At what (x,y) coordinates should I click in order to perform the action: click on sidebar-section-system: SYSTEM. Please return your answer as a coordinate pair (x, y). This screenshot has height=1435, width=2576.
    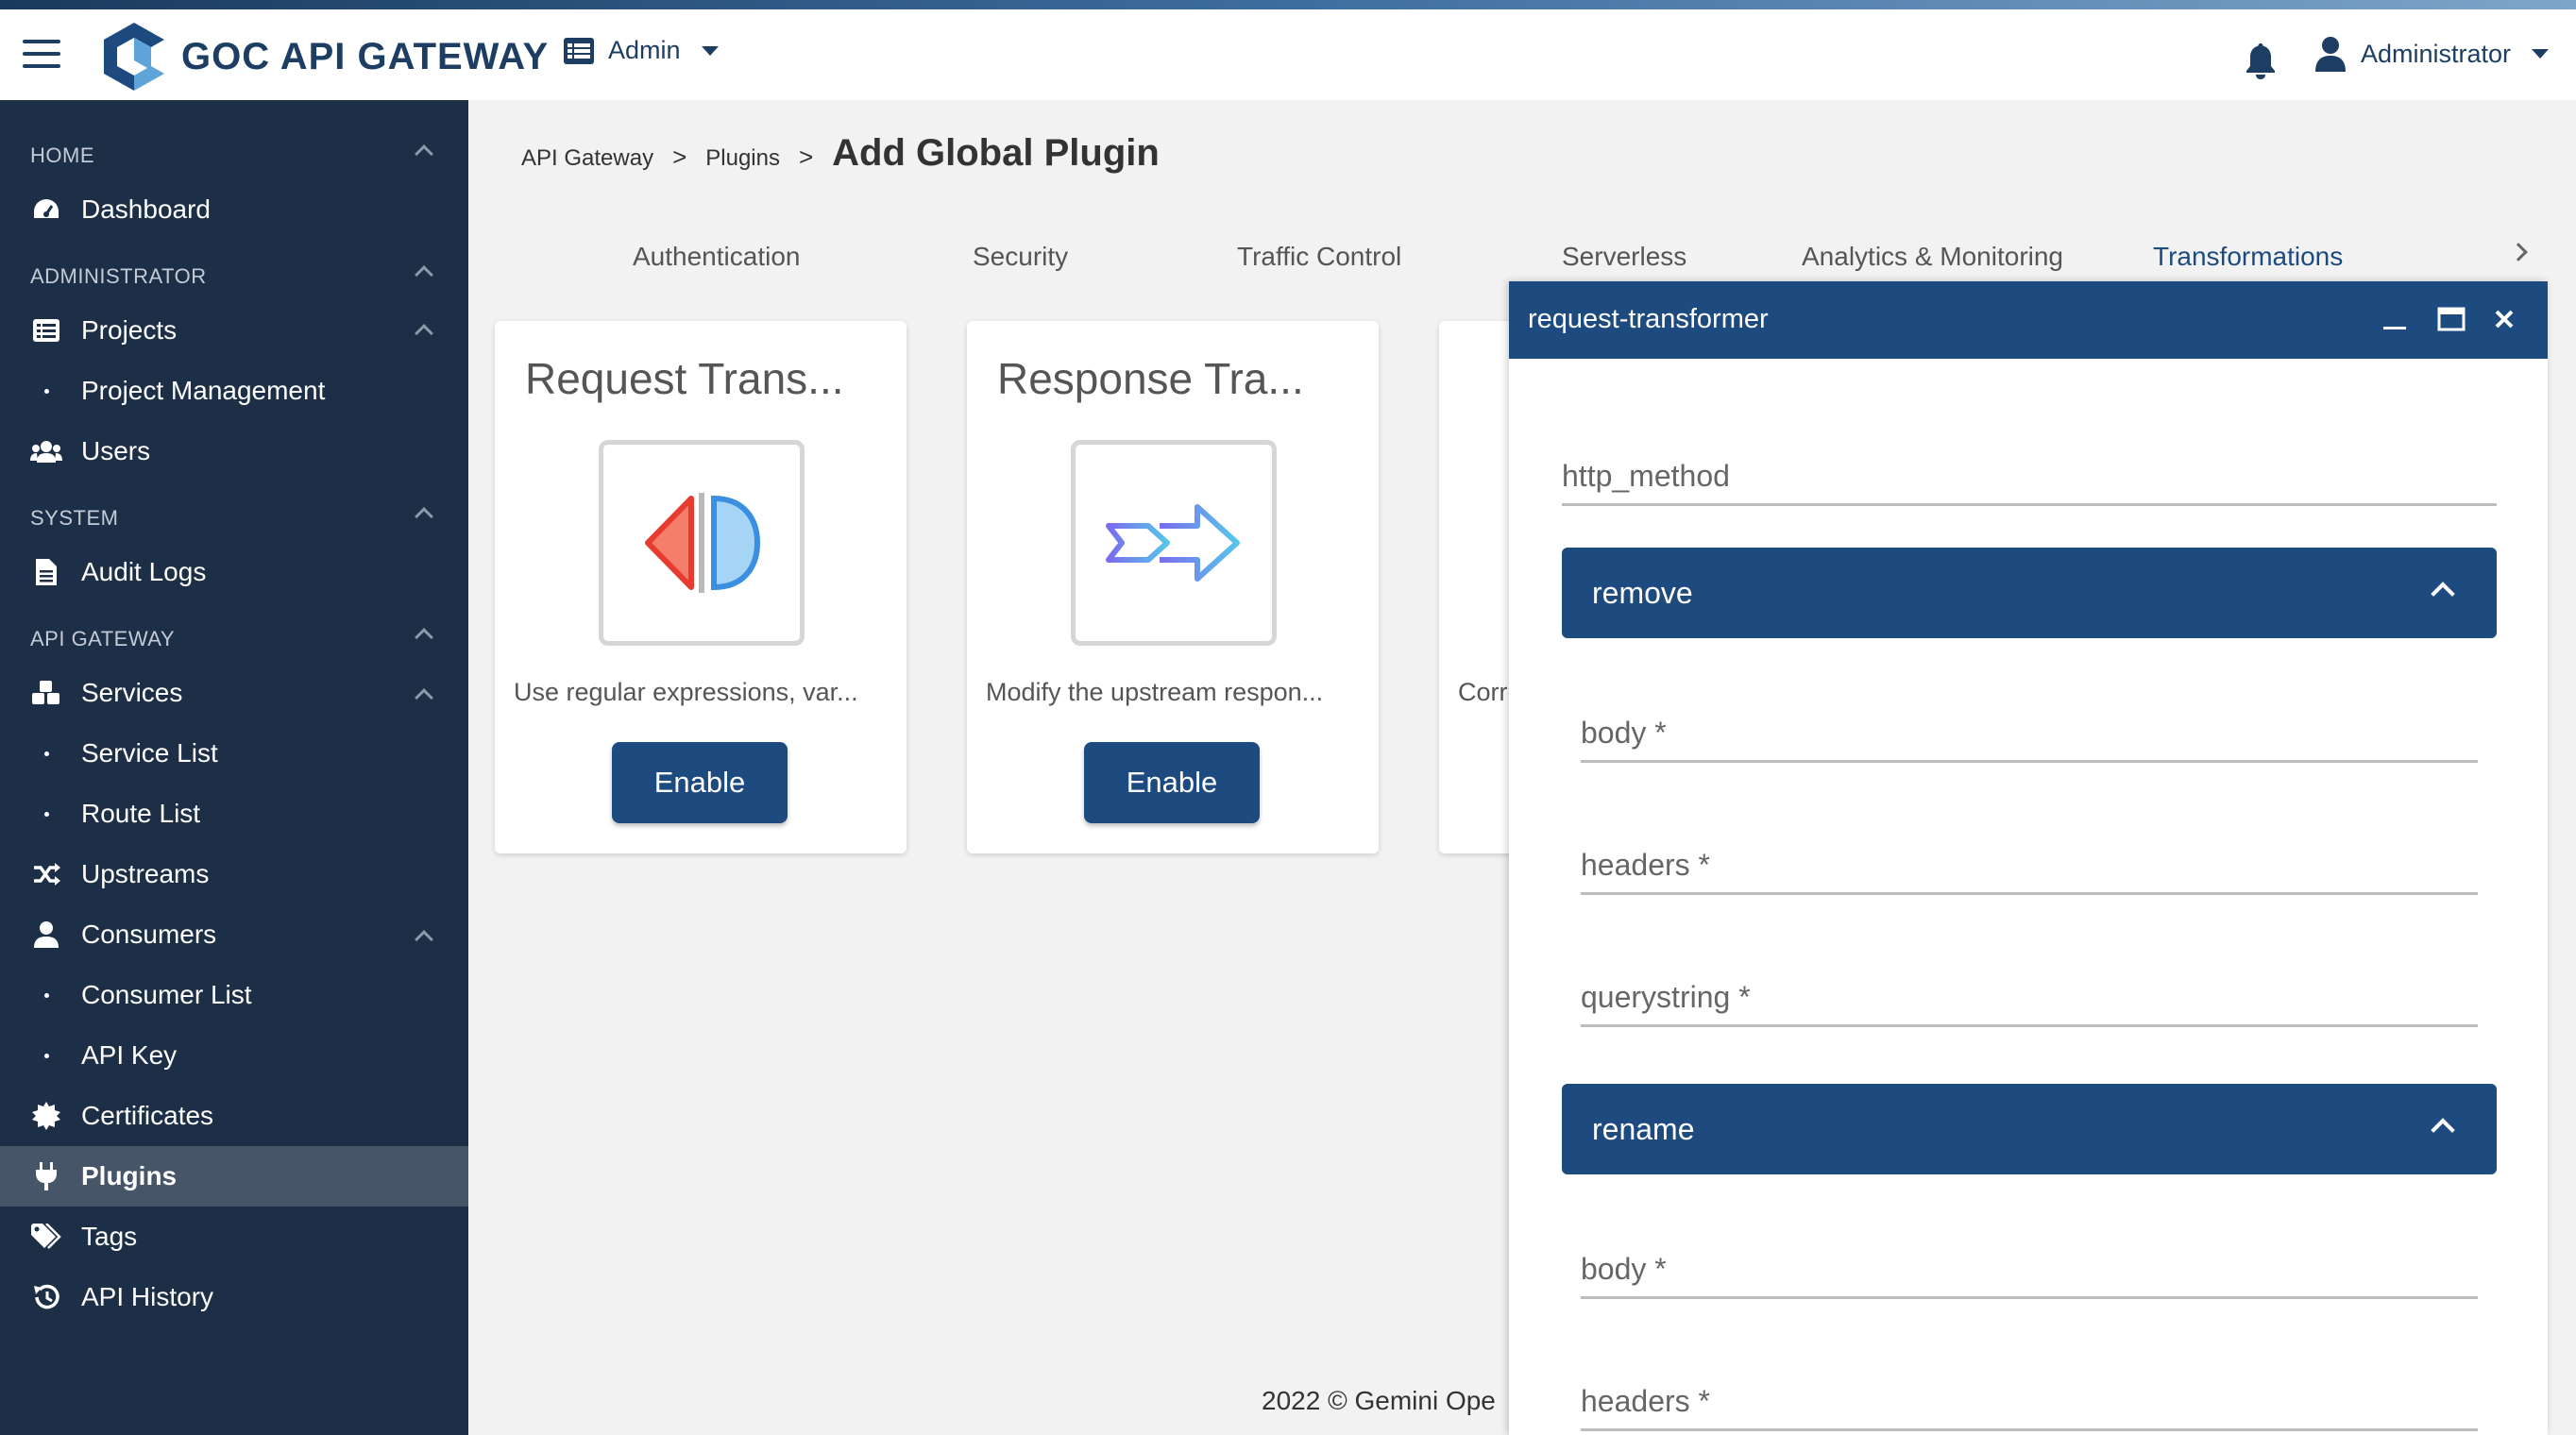
    Looking at the image, I should click on (74, 518).